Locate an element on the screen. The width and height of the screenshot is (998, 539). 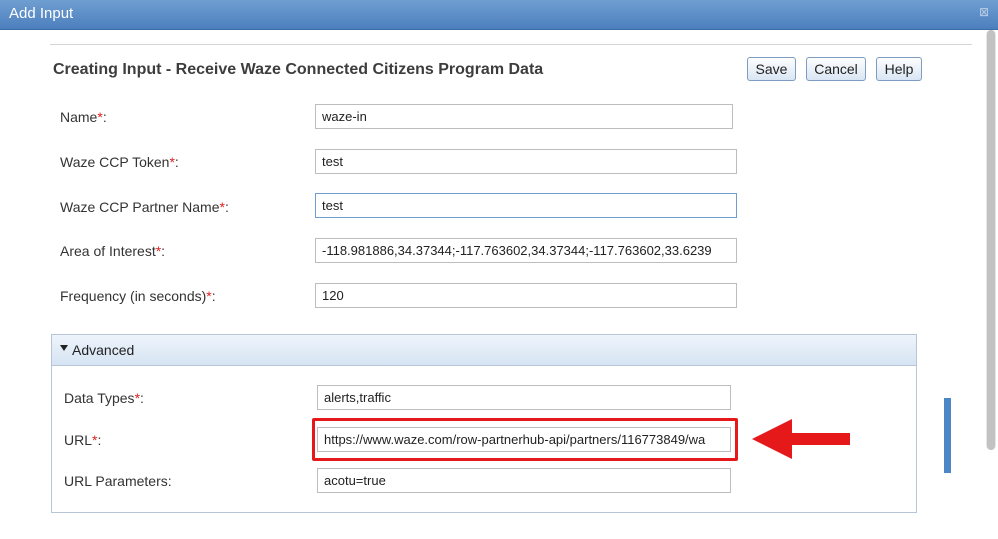
save-button: Save is located at coordinates (771, 69).